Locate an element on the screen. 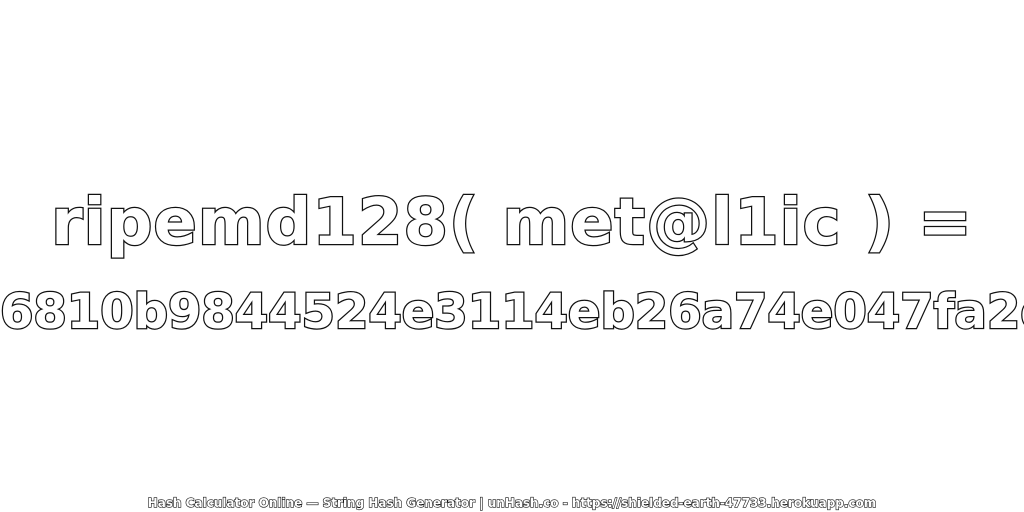  hash-expression: ripemd128( met@l1ic ) = is located at coordinates (511, 223).